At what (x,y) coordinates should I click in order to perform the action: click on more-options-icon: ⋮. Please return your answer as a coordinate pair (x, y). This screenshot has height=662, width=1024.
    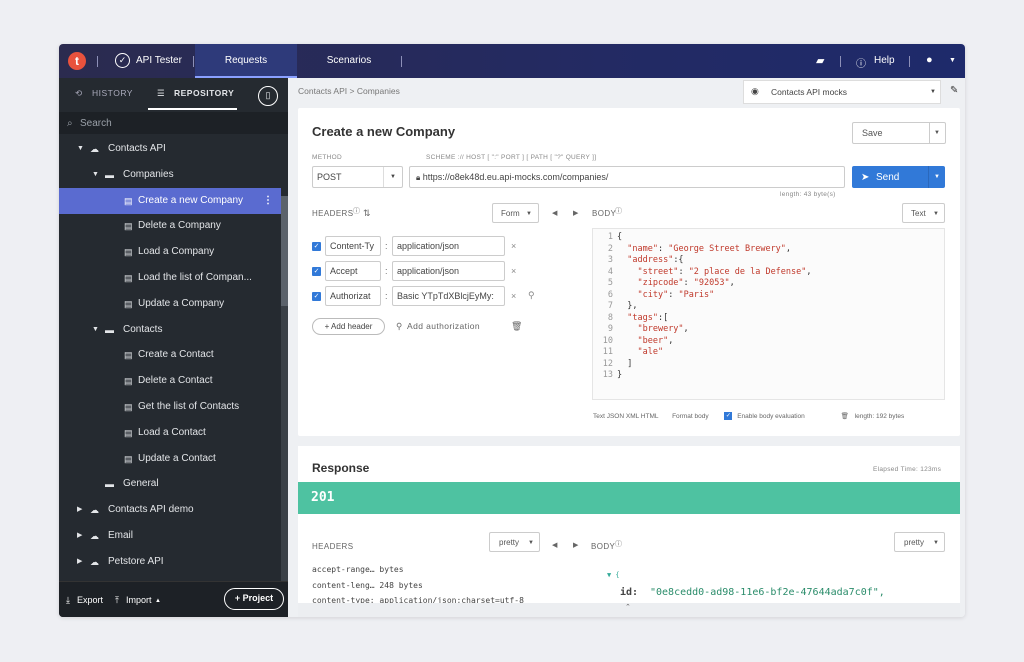
    Looking at the image, I should click on (268, 201).